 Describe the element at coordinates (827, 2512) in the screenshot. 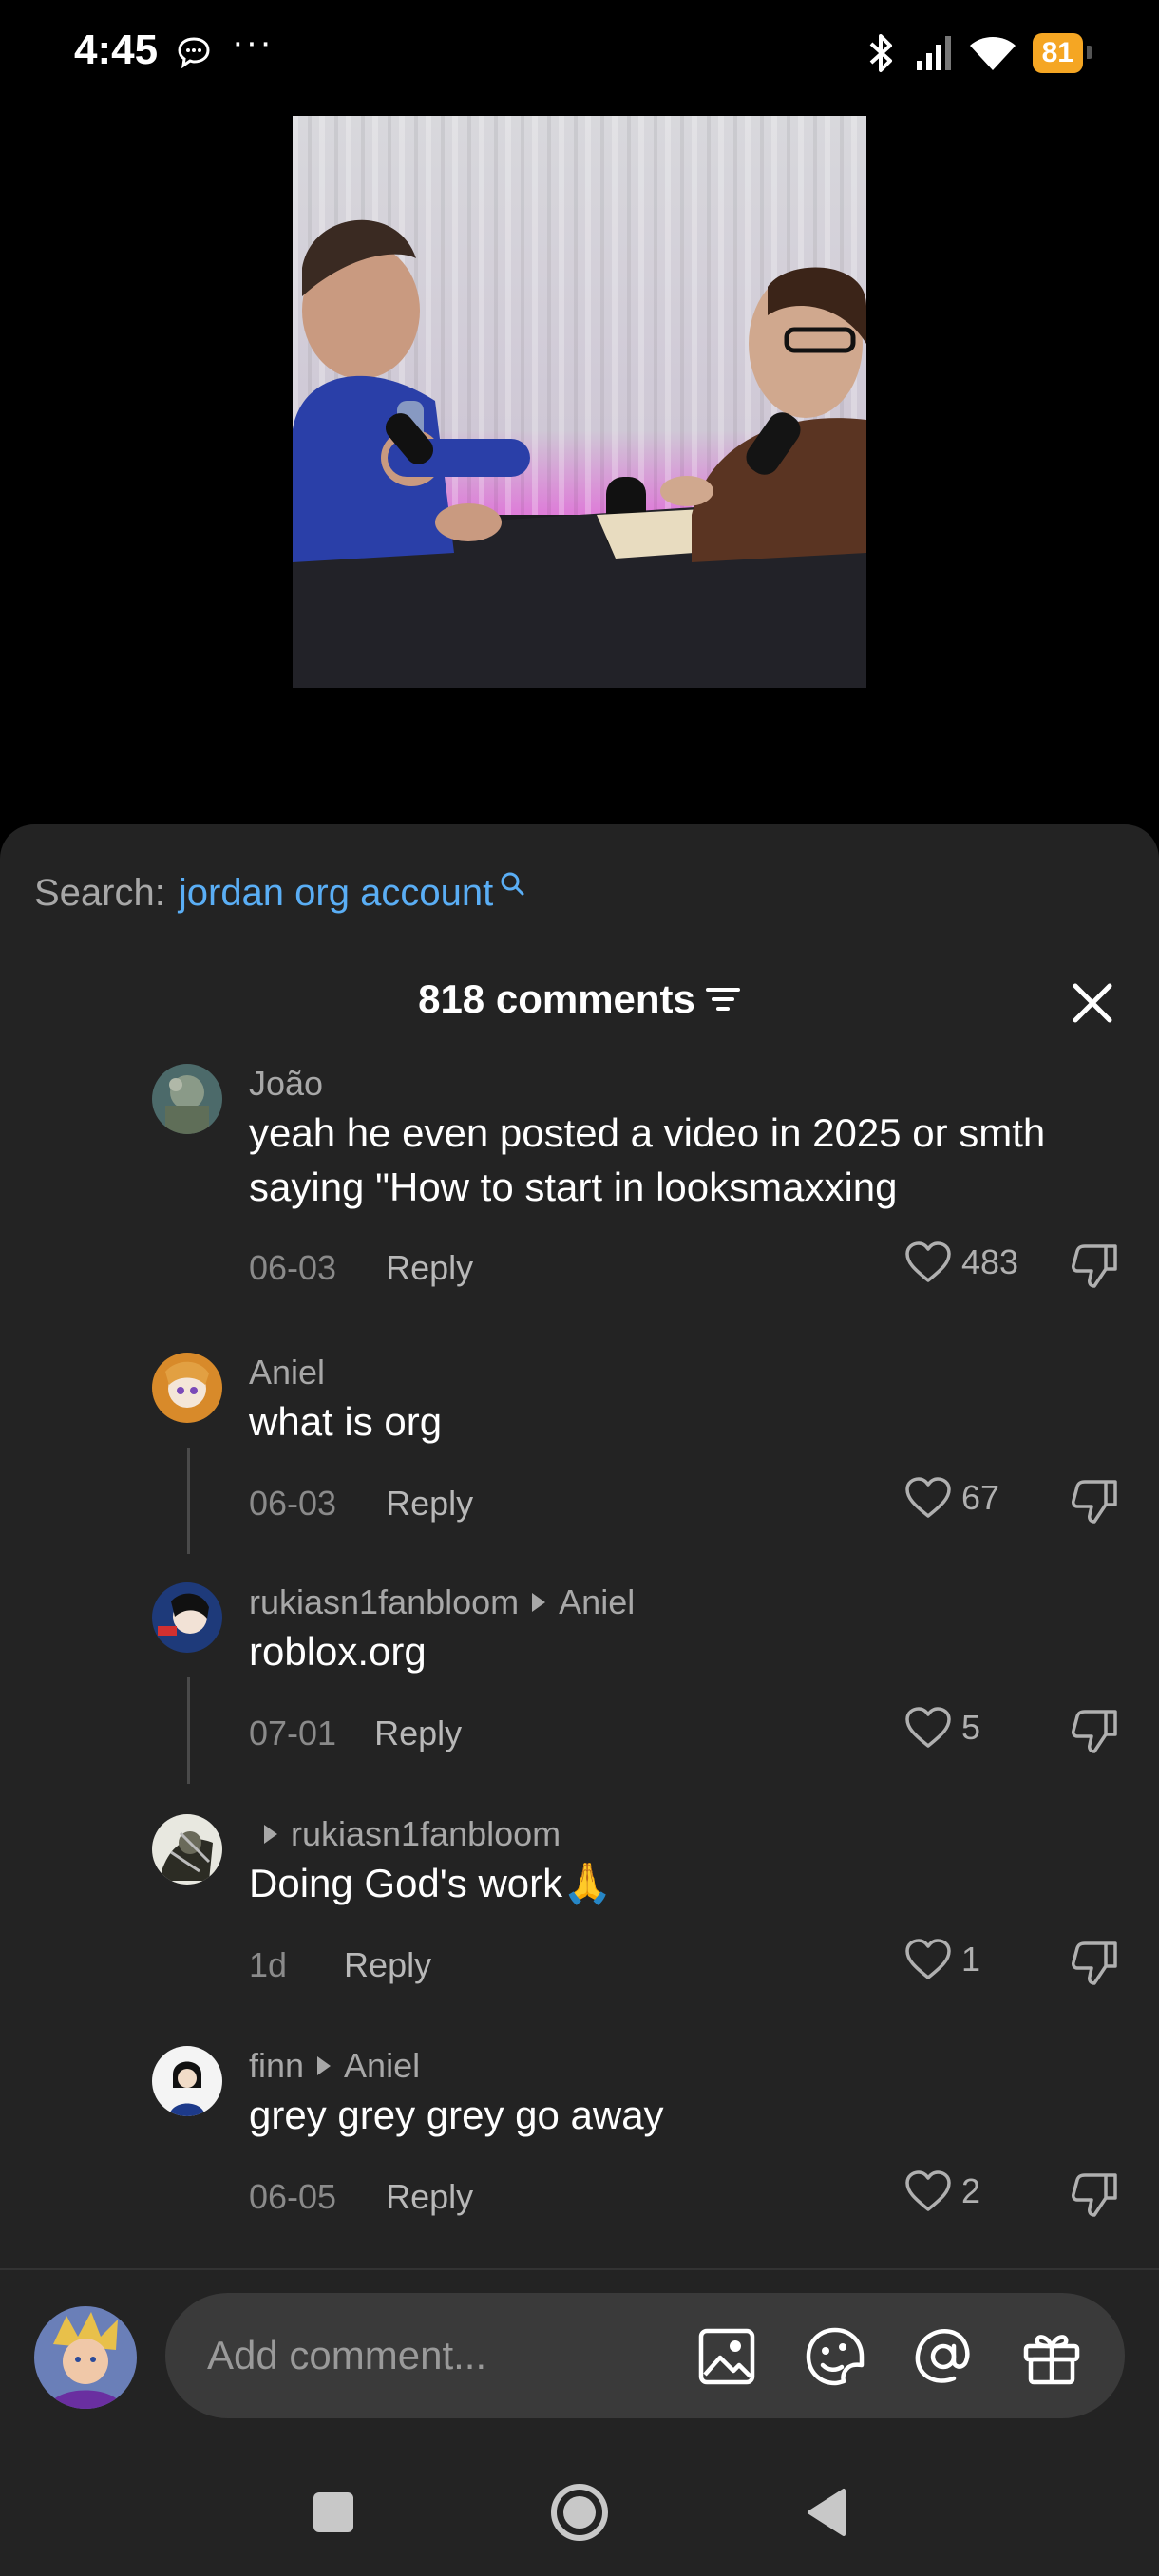

I see `nav-back-icon` at that location.